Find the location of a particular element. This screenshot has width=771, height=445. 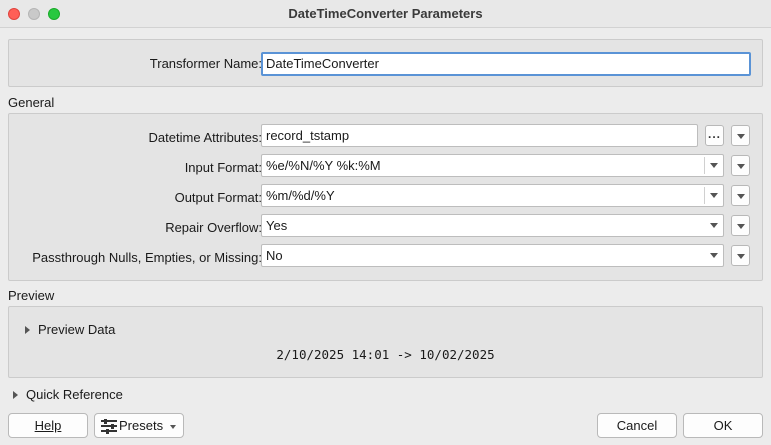

transformer-name-input: DateTimeConverter is located at coordinates (506, 64).